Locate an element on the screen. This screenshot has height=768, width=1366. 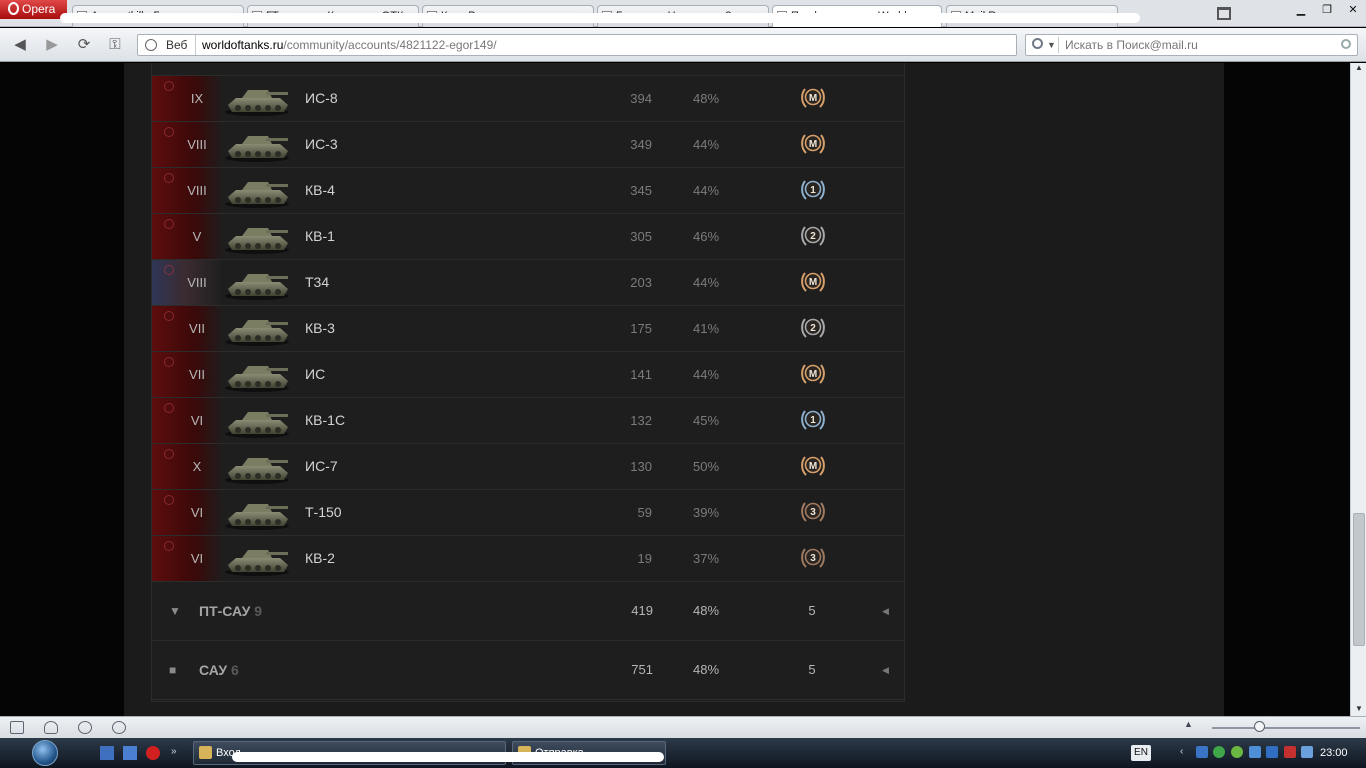
mastery-badge-icon: 3 is located at coordinates (813, 558).